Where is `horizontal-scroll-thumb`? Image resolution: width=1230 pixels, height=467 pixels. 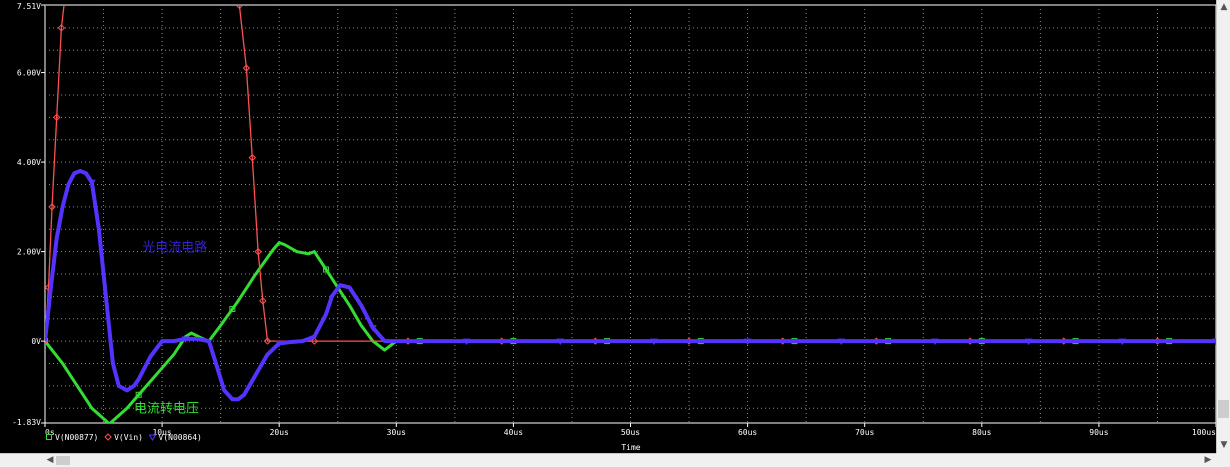 horizontal-scroll-thumb is located at coordinates (63, 460).